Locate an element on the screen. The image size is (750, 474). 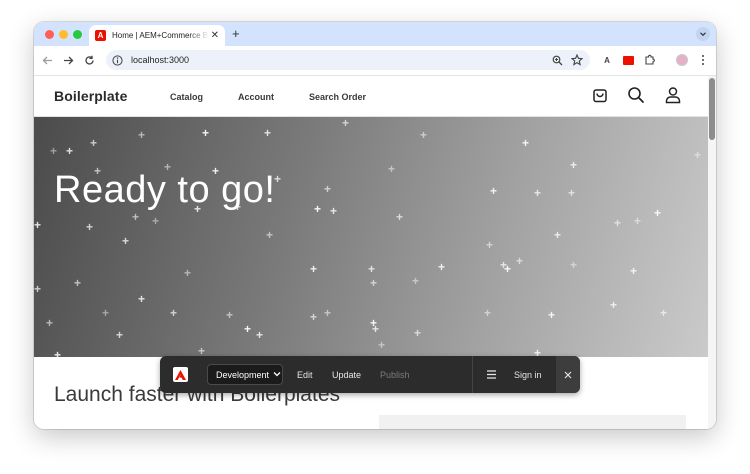
brand-logo: Boilerplate is located at coordinates (90, 96).